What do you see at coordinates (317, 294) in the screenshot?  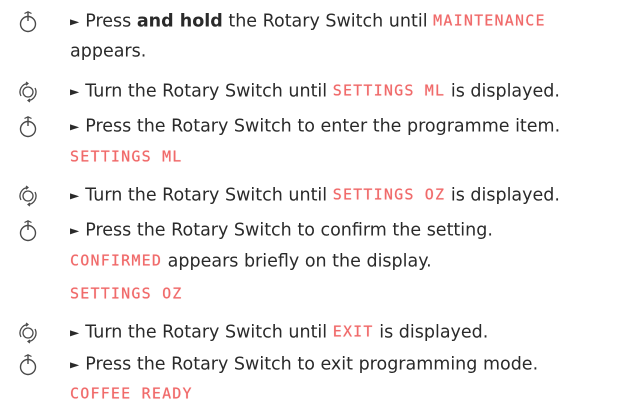 I see `display-readout: SETTINGS OZ` at bounding box center [317, 294].